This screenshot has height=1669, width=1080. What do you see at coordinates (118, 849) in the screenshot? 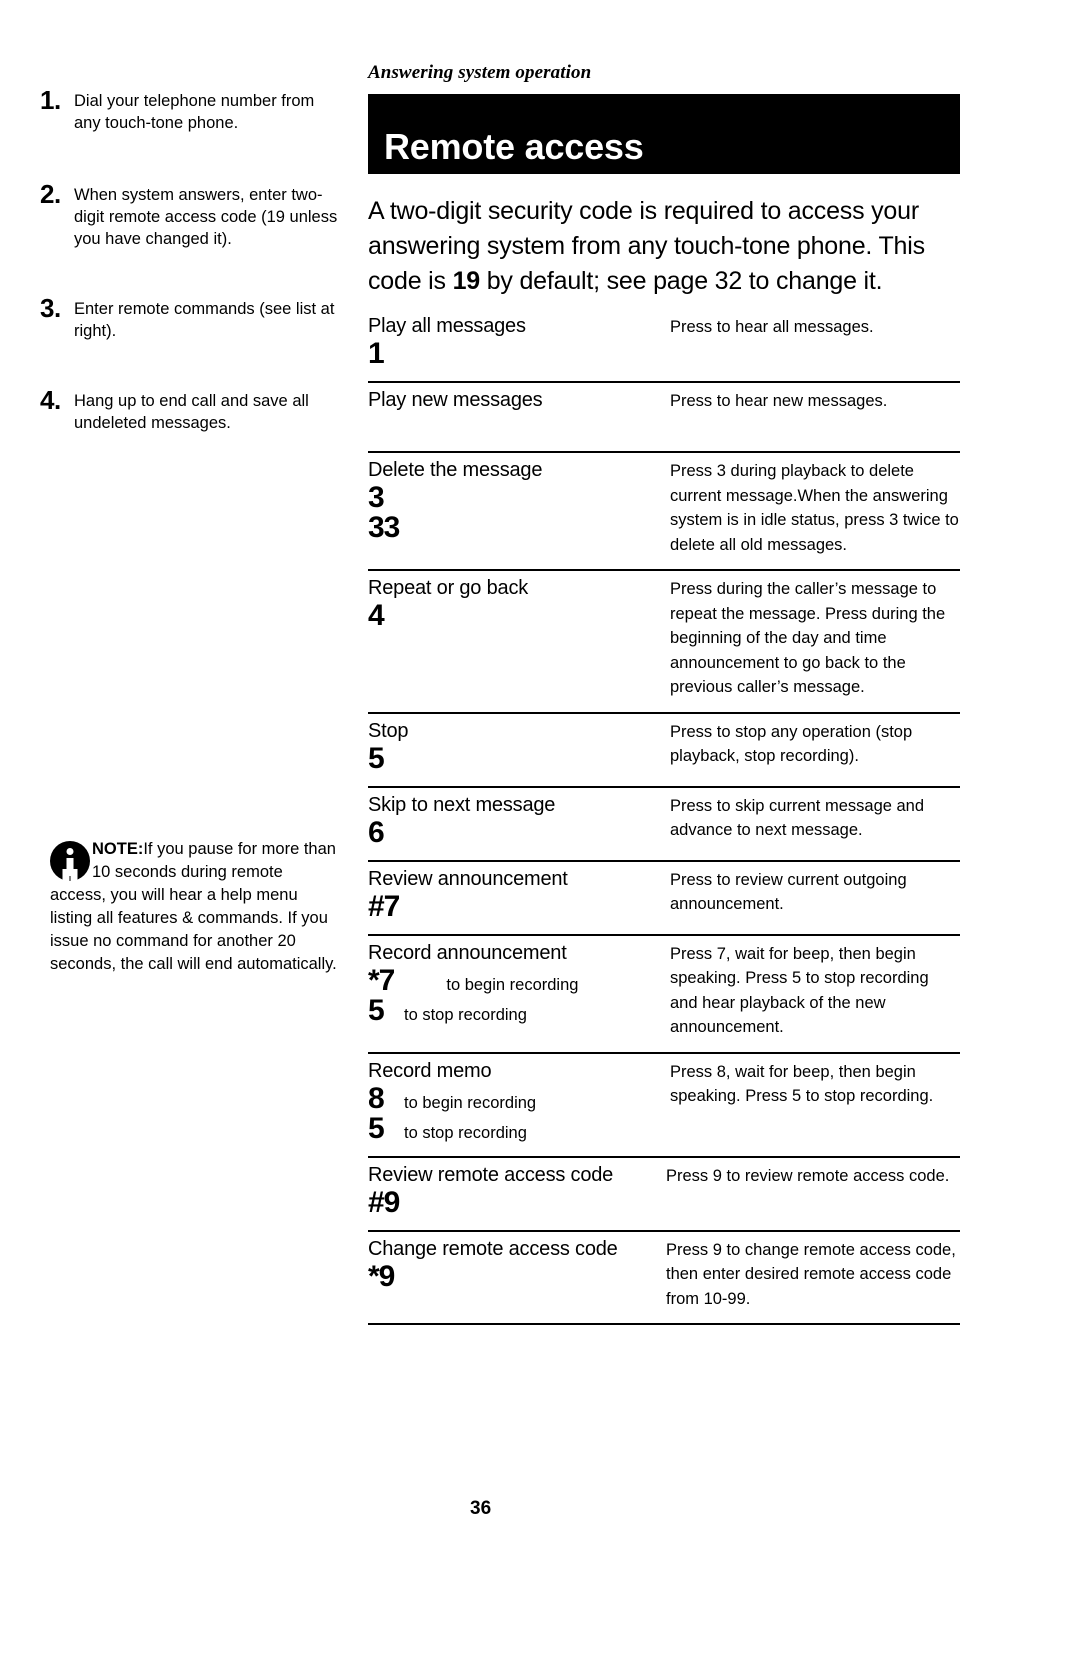
I see `note-label: NOTE:` at bounding box center [118, 849].